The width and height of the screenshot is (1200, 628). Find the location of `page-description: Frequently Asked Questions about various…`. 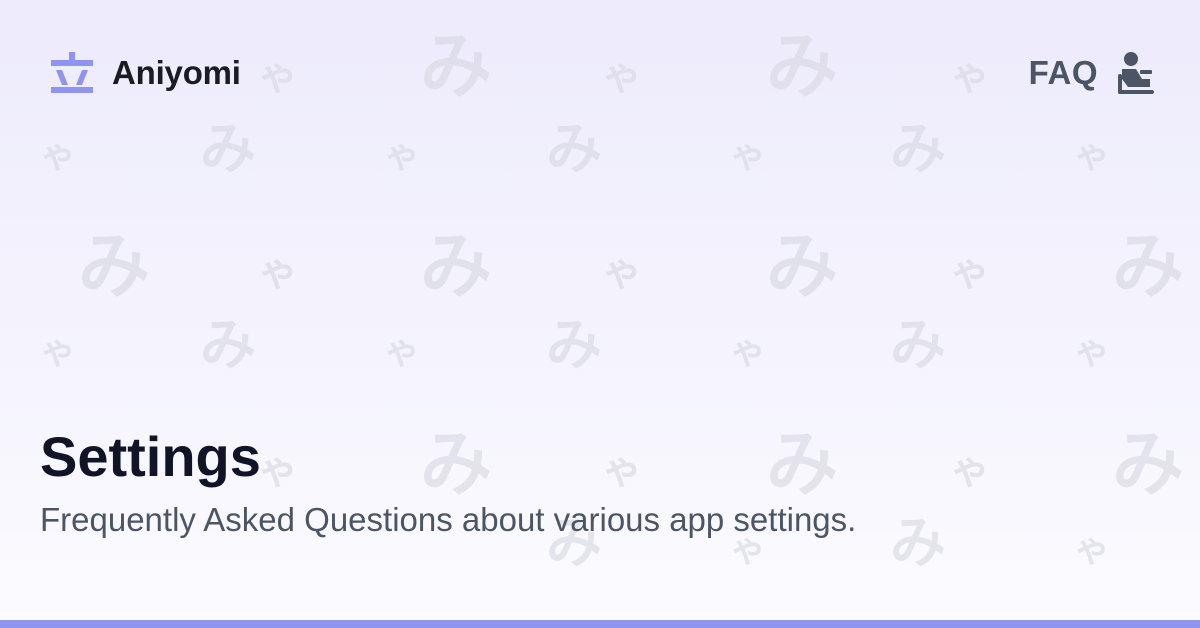

page-description: Frequently Asked Questions about various… is located at coordinates (448, 519).